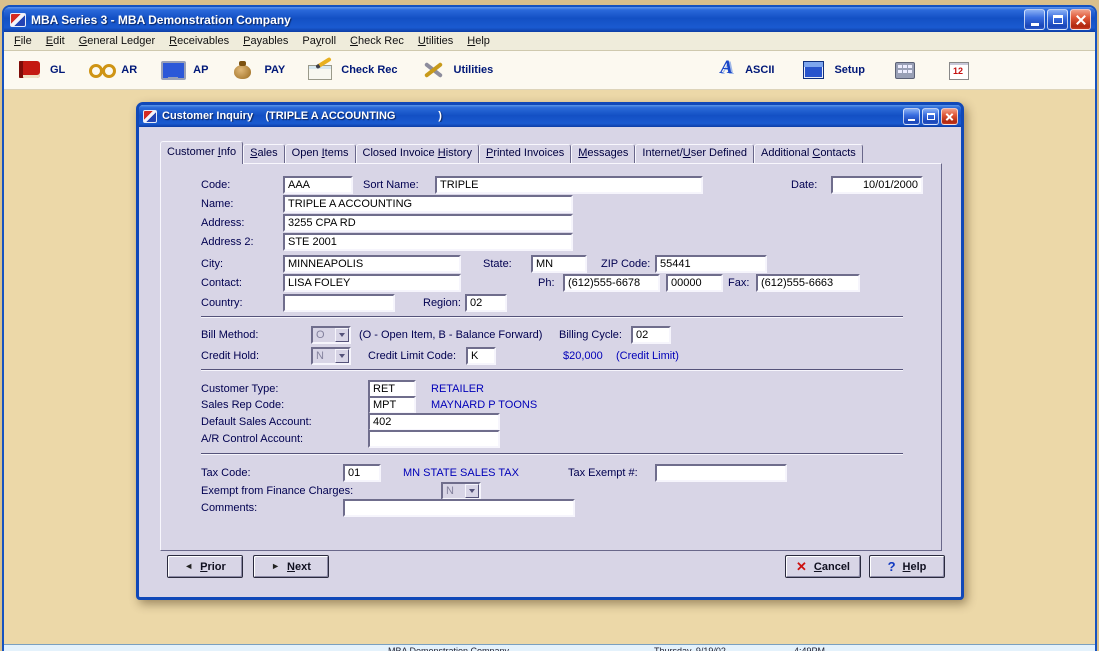 The height and width of the screenshot is (651, 1099). Describe the element at coordinates (739, 283) in the screenshot. I see `fax-label: Fax:` at that location.